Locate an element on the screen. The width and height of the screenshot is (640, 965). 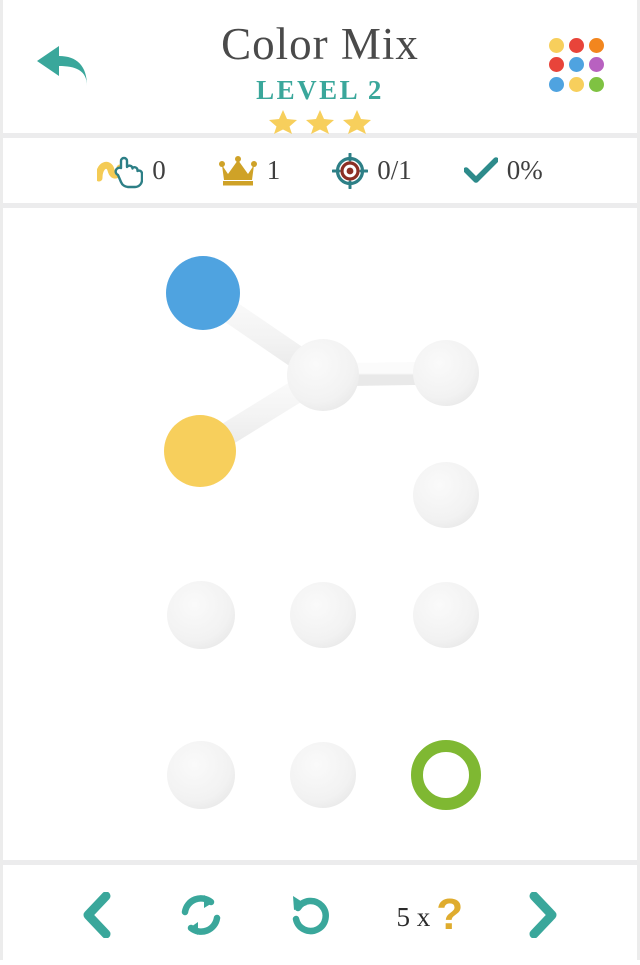
next-level-button is located at coordinates (543, 915).